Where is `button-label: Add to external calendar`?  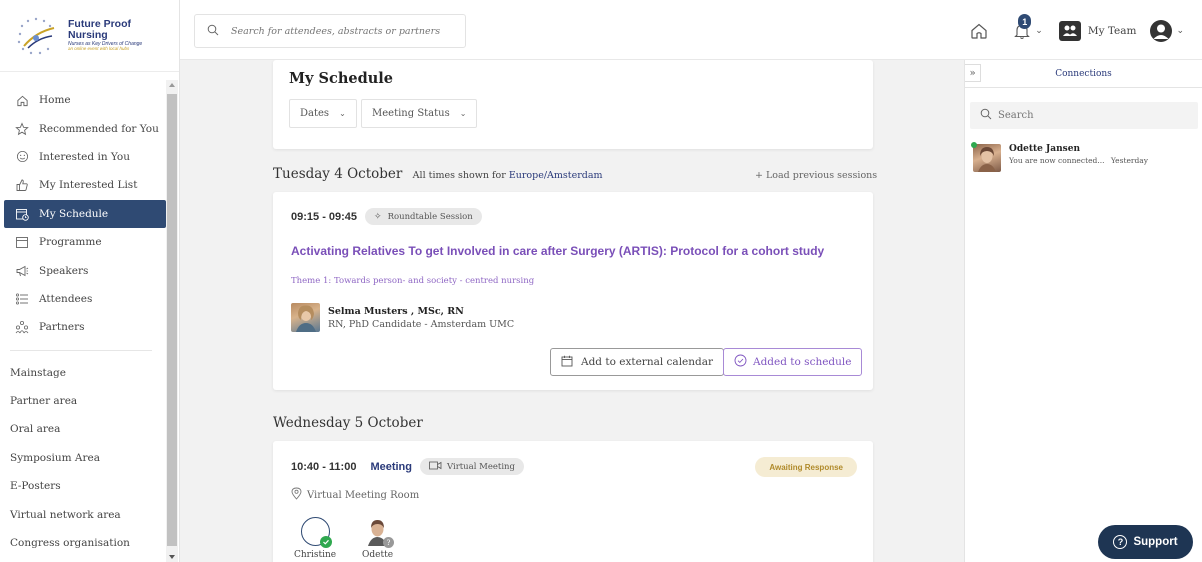
button-label: Add to external calendar is located at coordinates (647, 362).